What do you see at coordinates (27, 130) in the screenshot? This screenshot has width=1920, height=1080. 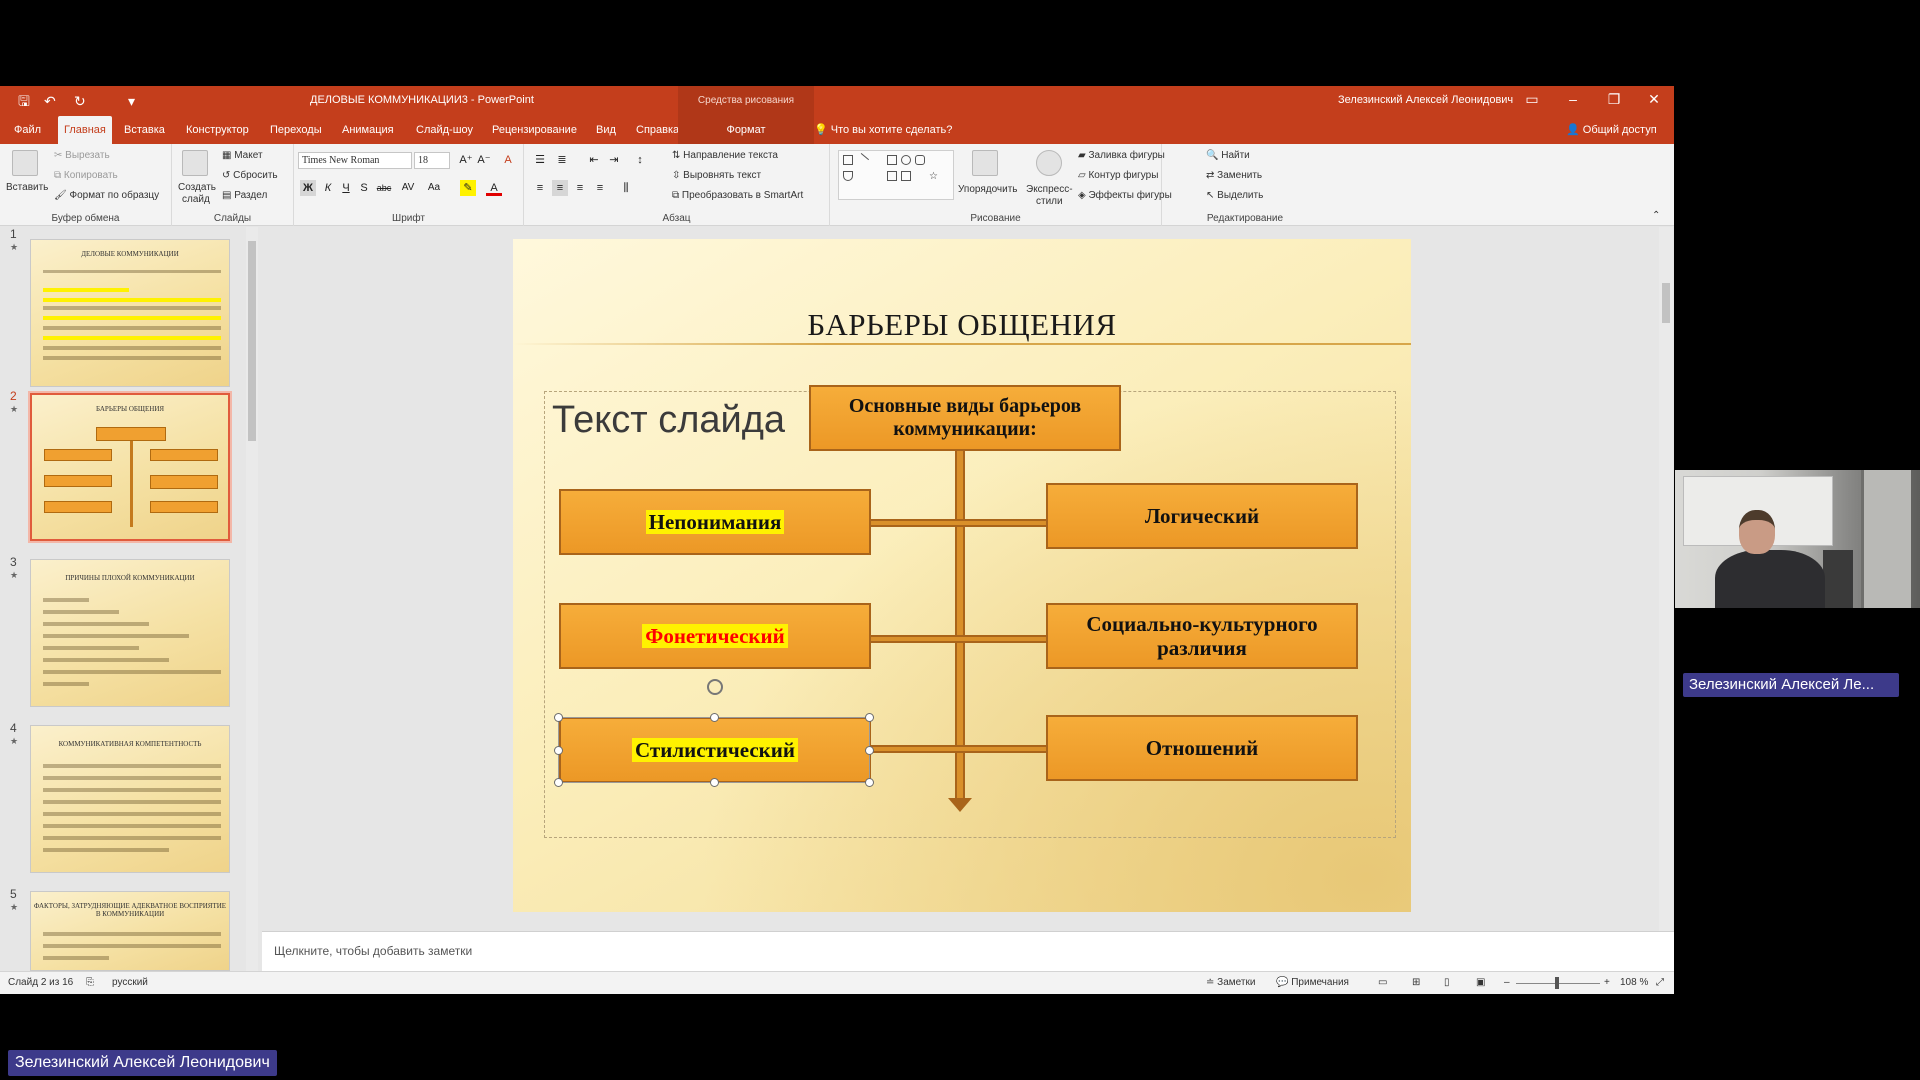 I see `tab-file: Файл` at bounding box center [27, 130].